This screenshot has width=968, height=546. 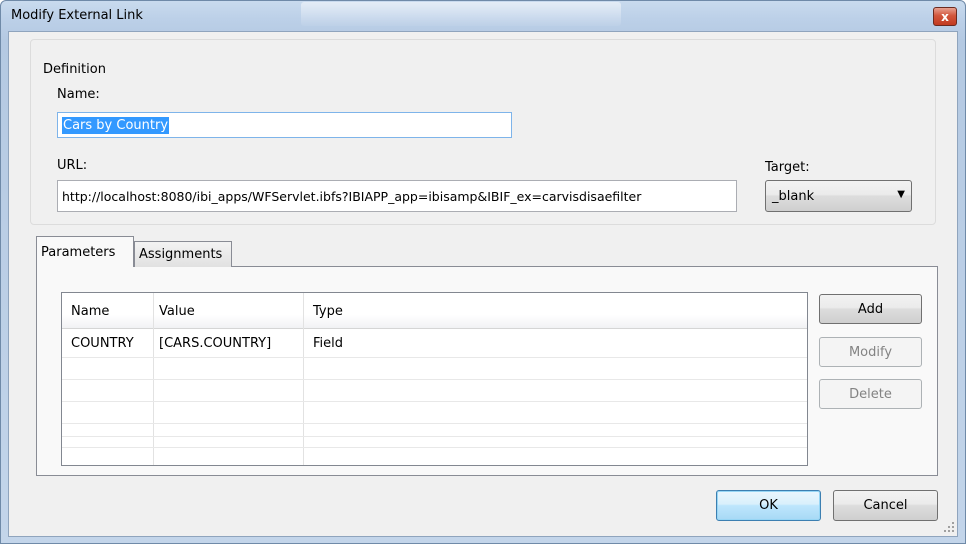 What do you see at coordinates (434, 311) in the screenshot?
I see `grid-header: Name Value Type` at bounding box center [434, 311].